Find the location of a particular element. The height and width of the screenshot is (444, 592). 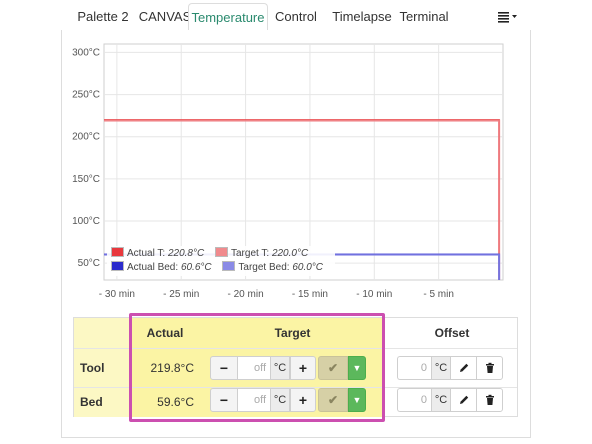

tool-offset-delete-button is located at coordinates (489, 368).